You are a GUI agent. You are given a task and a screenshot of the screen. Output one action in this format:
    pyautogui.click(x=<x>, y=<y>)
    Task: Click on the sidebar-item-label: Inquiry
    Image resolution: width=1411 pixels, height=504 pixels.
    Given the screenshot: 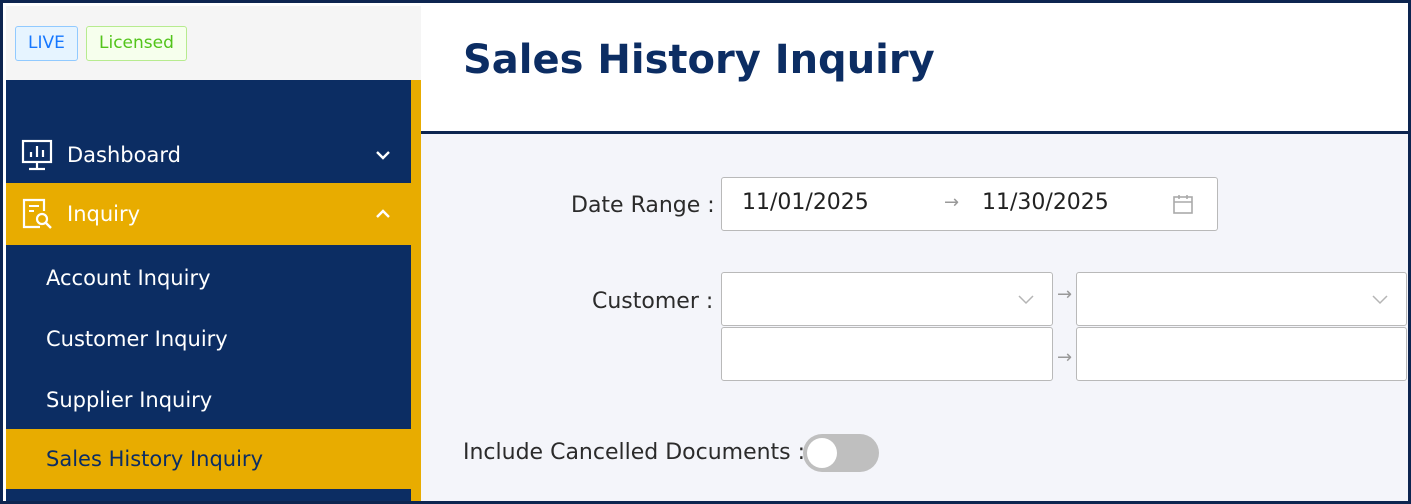 What is the action you would take?
    pyautogui.click(x=104, y=214)
    